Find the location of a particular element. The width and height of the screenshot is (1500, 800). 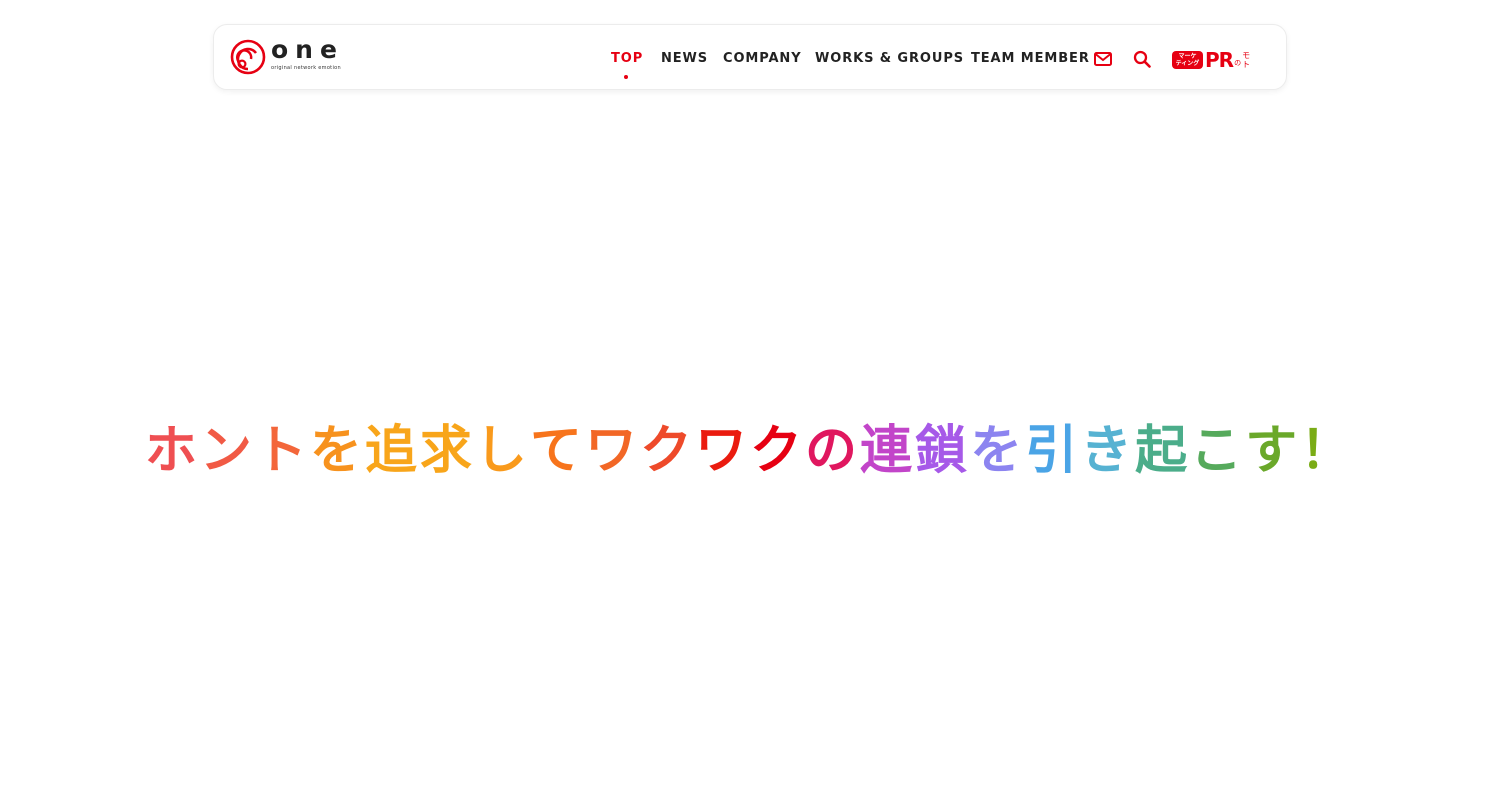

hero-char: ！ is located at coordinates (1328, 450).